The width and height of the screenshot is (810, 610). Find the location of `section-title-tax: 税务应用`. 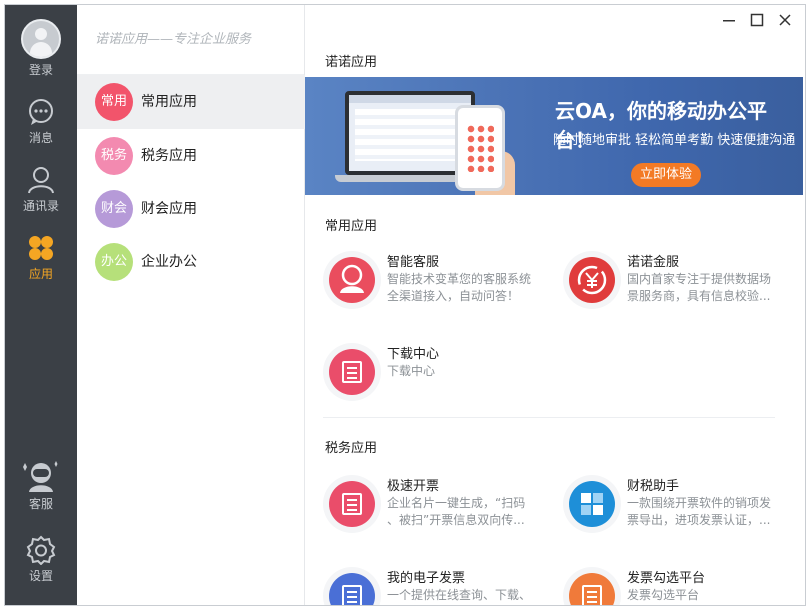

section-title-tax: 税务应用 is located at coordinates (351, 448).